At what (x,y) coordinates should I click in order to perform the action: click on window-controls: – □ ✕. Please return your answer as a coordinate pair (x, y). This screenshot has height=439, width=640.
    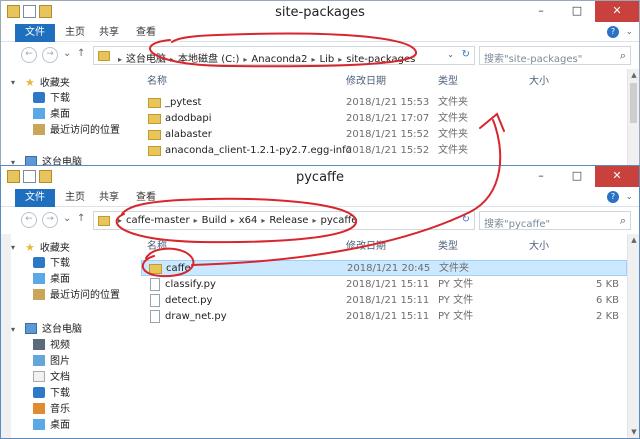
    Looking at the image, I should click on (581, 176).